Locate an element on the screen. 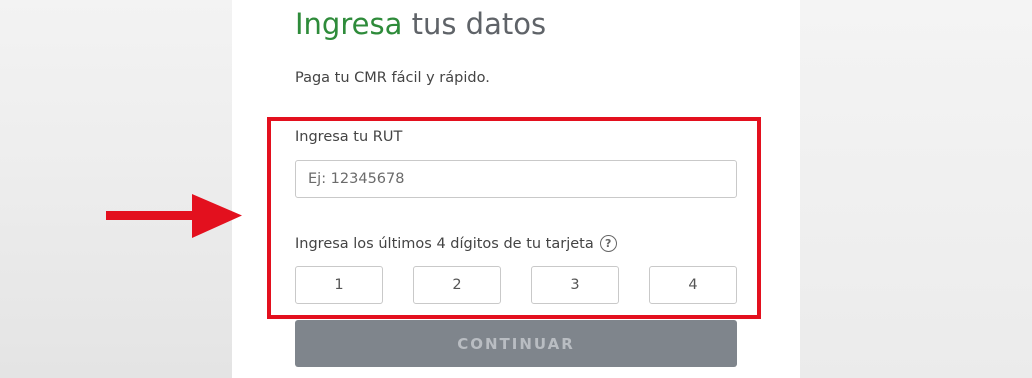 The height and width of the screenshot is (378, 1032). page-subtitle: Paga tu CMR fácil y rápido. is located at coordinates (392, 78).